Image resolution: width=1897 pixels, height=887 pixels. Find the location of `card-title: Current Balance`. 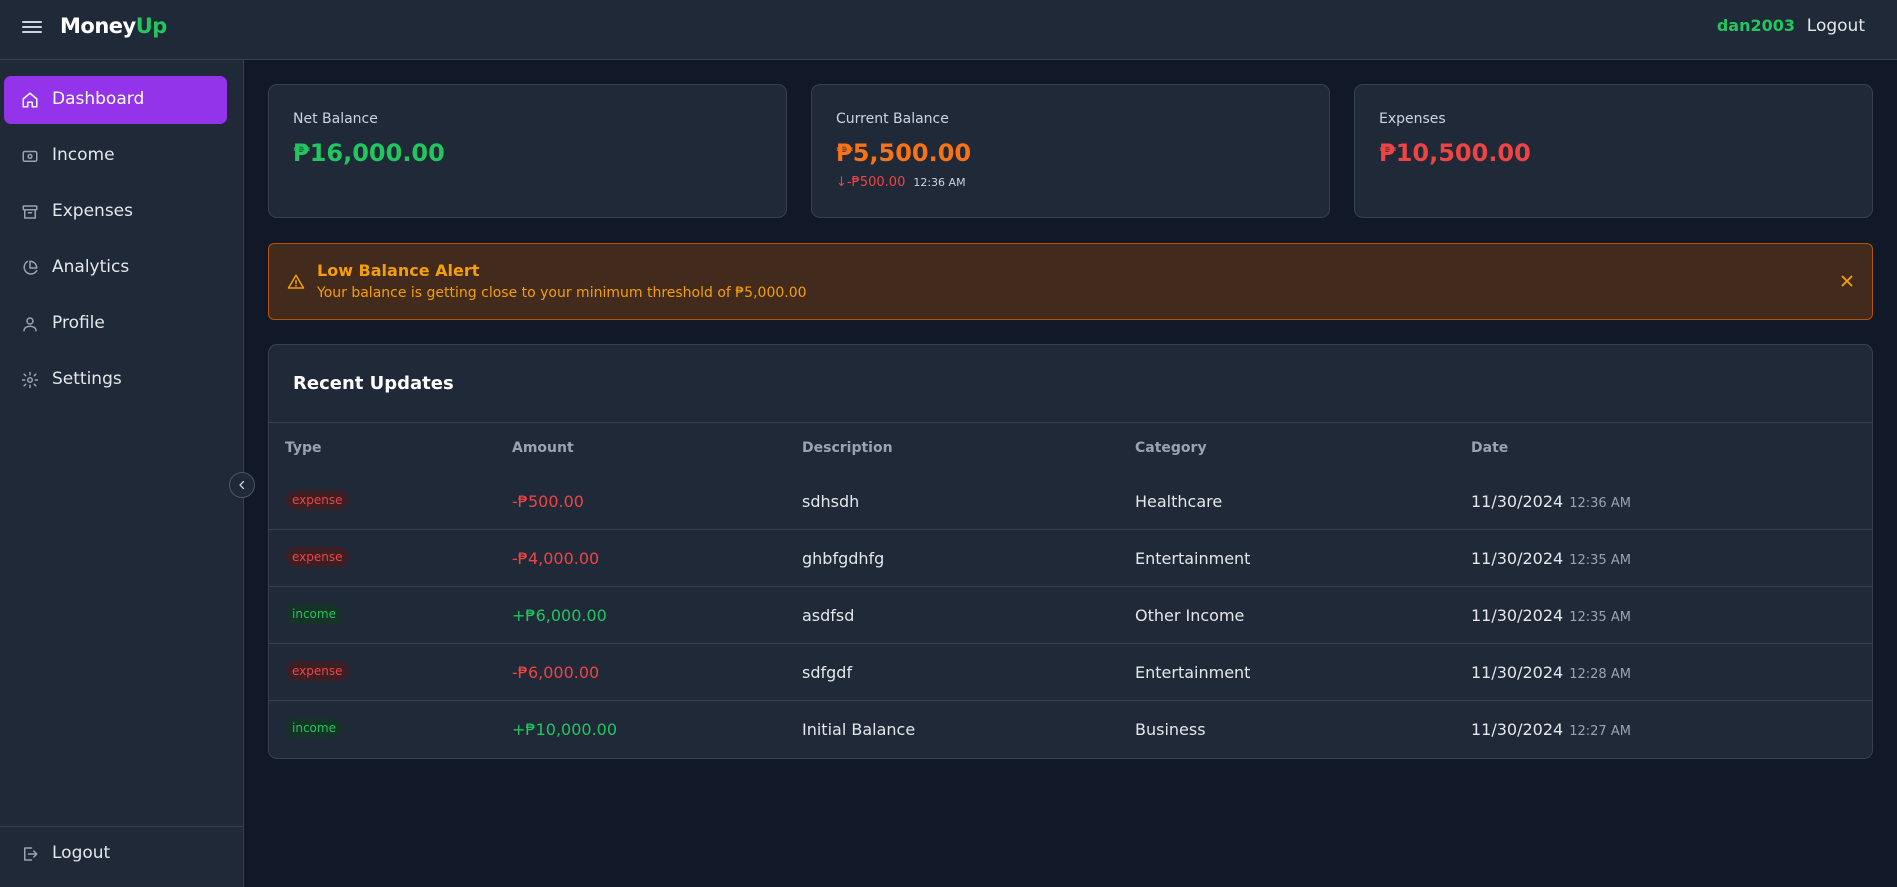

card-title: Current Balance is located at coordinates (892, 119).